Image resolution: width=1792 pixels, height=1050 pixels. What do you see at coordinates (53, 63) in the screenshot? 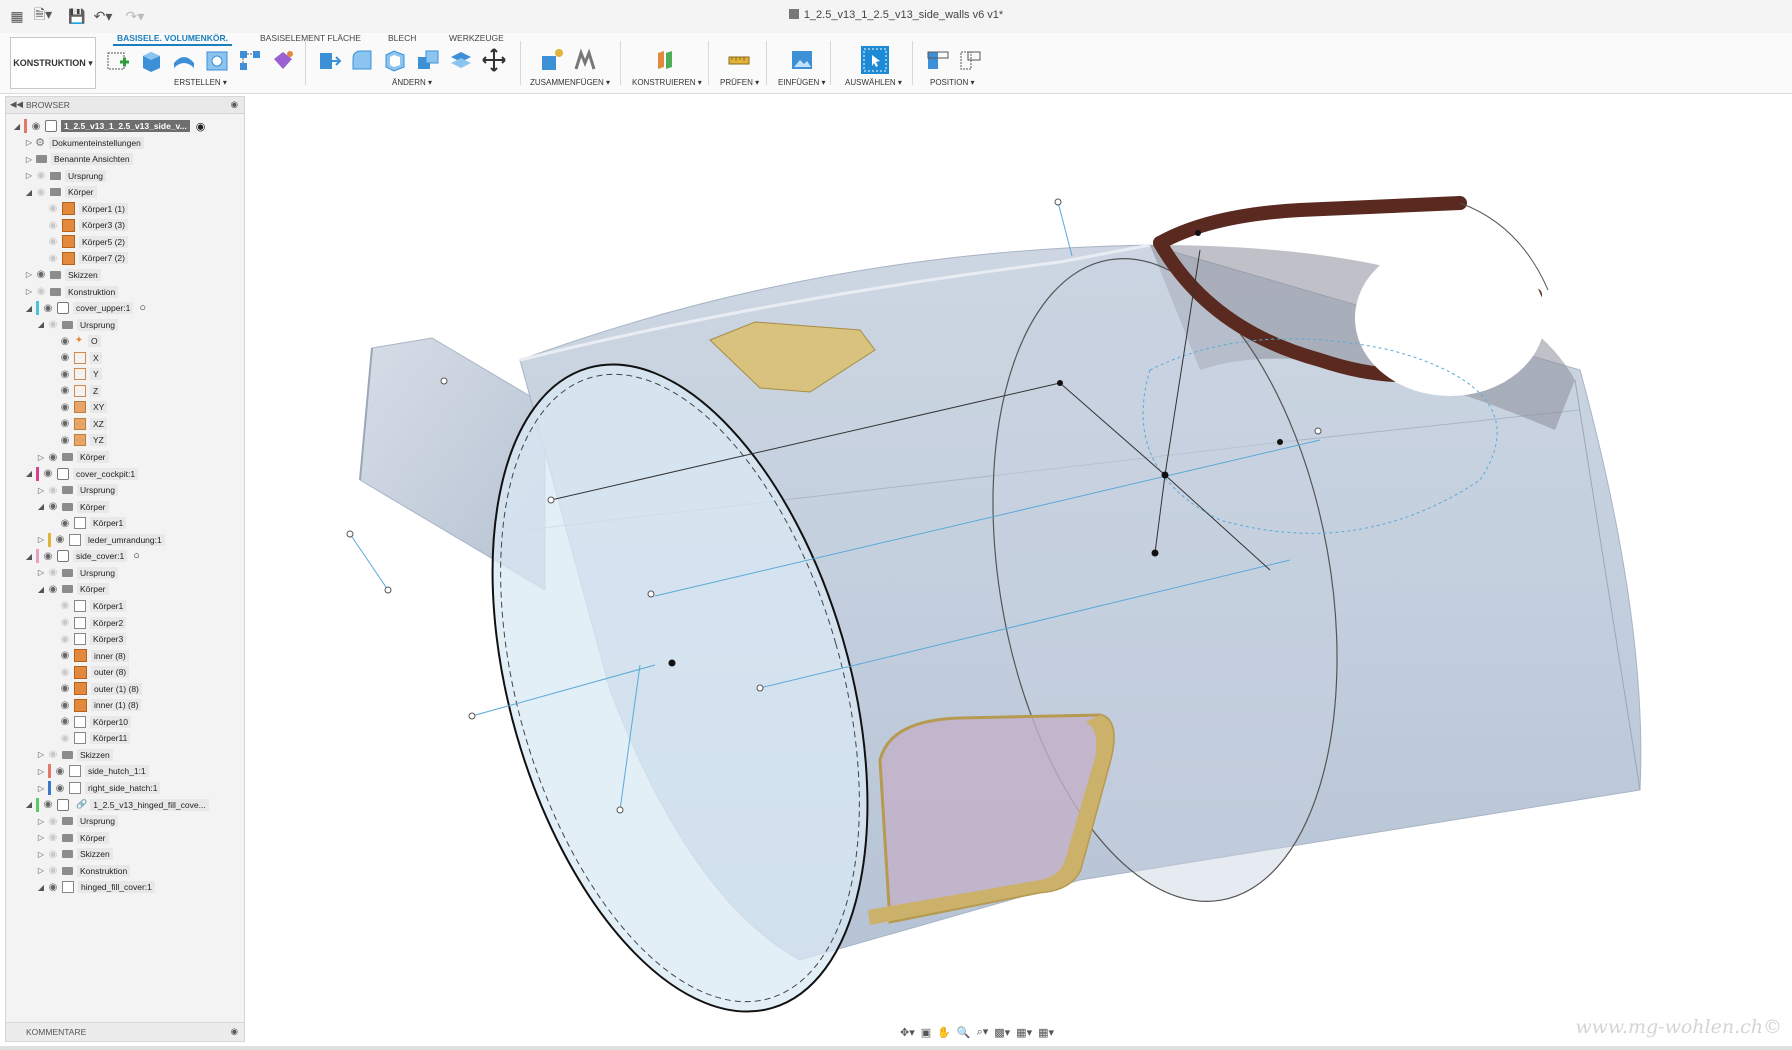
I see `workspace-switcher: KONSTRUKTION ▾` at bounding box center [53, 63].